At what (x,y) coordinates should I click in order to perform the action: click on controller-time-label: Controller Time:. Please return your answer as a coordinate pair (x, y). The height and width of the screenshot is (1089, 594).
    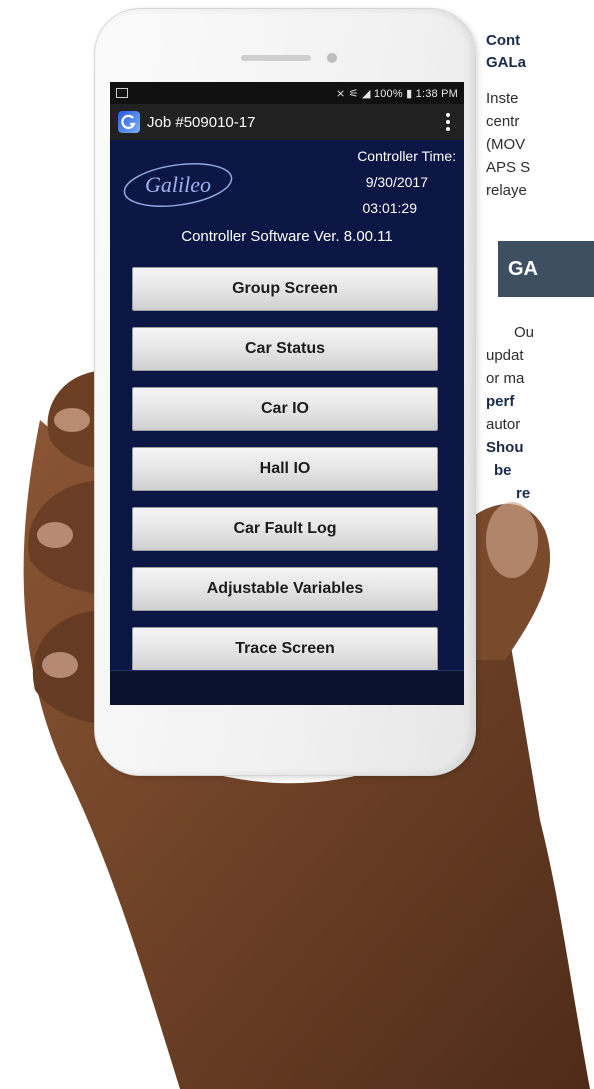
    Looking at the image, I should click on (406, 156).